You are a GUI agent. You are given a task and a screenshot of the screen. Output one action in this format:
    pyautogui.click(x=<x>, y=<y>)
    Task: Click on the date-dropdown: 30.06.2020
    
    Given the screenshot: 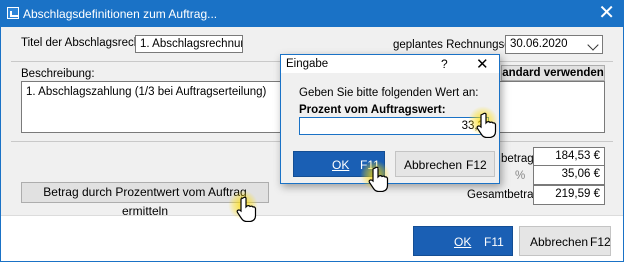 What is the action you would take?
    pyautogui.click(x=554, y=44)
    